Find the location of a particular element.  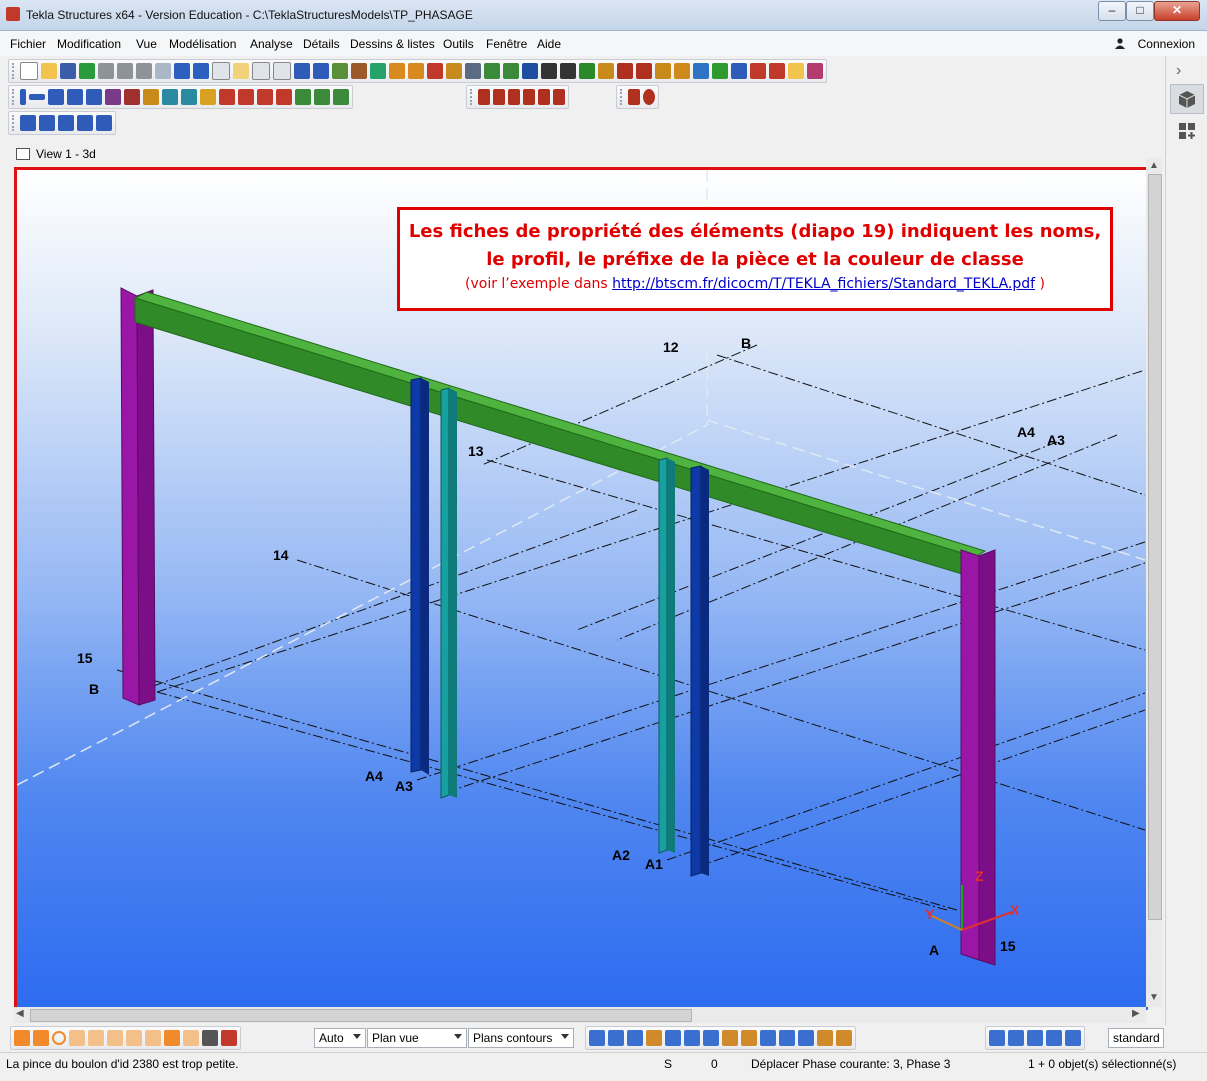

select-assembly-icon is located at coordinates (47, 123).